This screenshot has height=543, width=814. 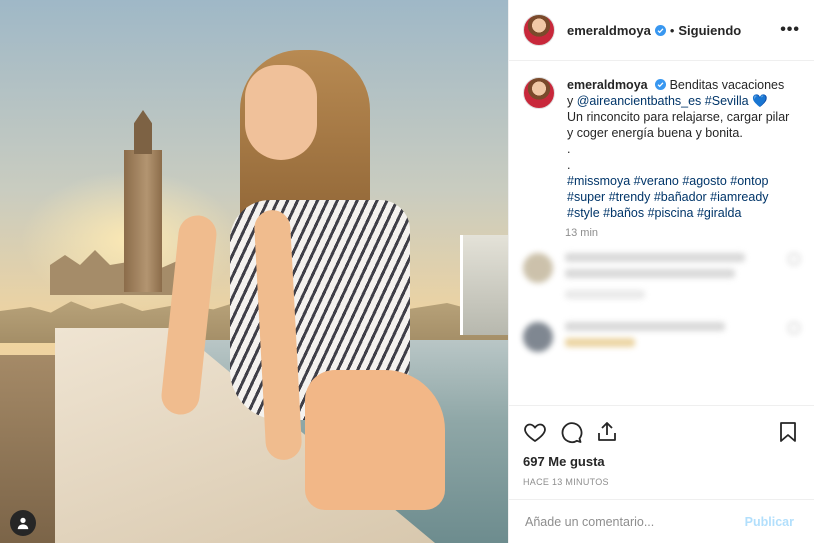 What do you see at coordinates (571, 432) in the screenshot?
I see `comment-icon` at bounding box center [571, 432].